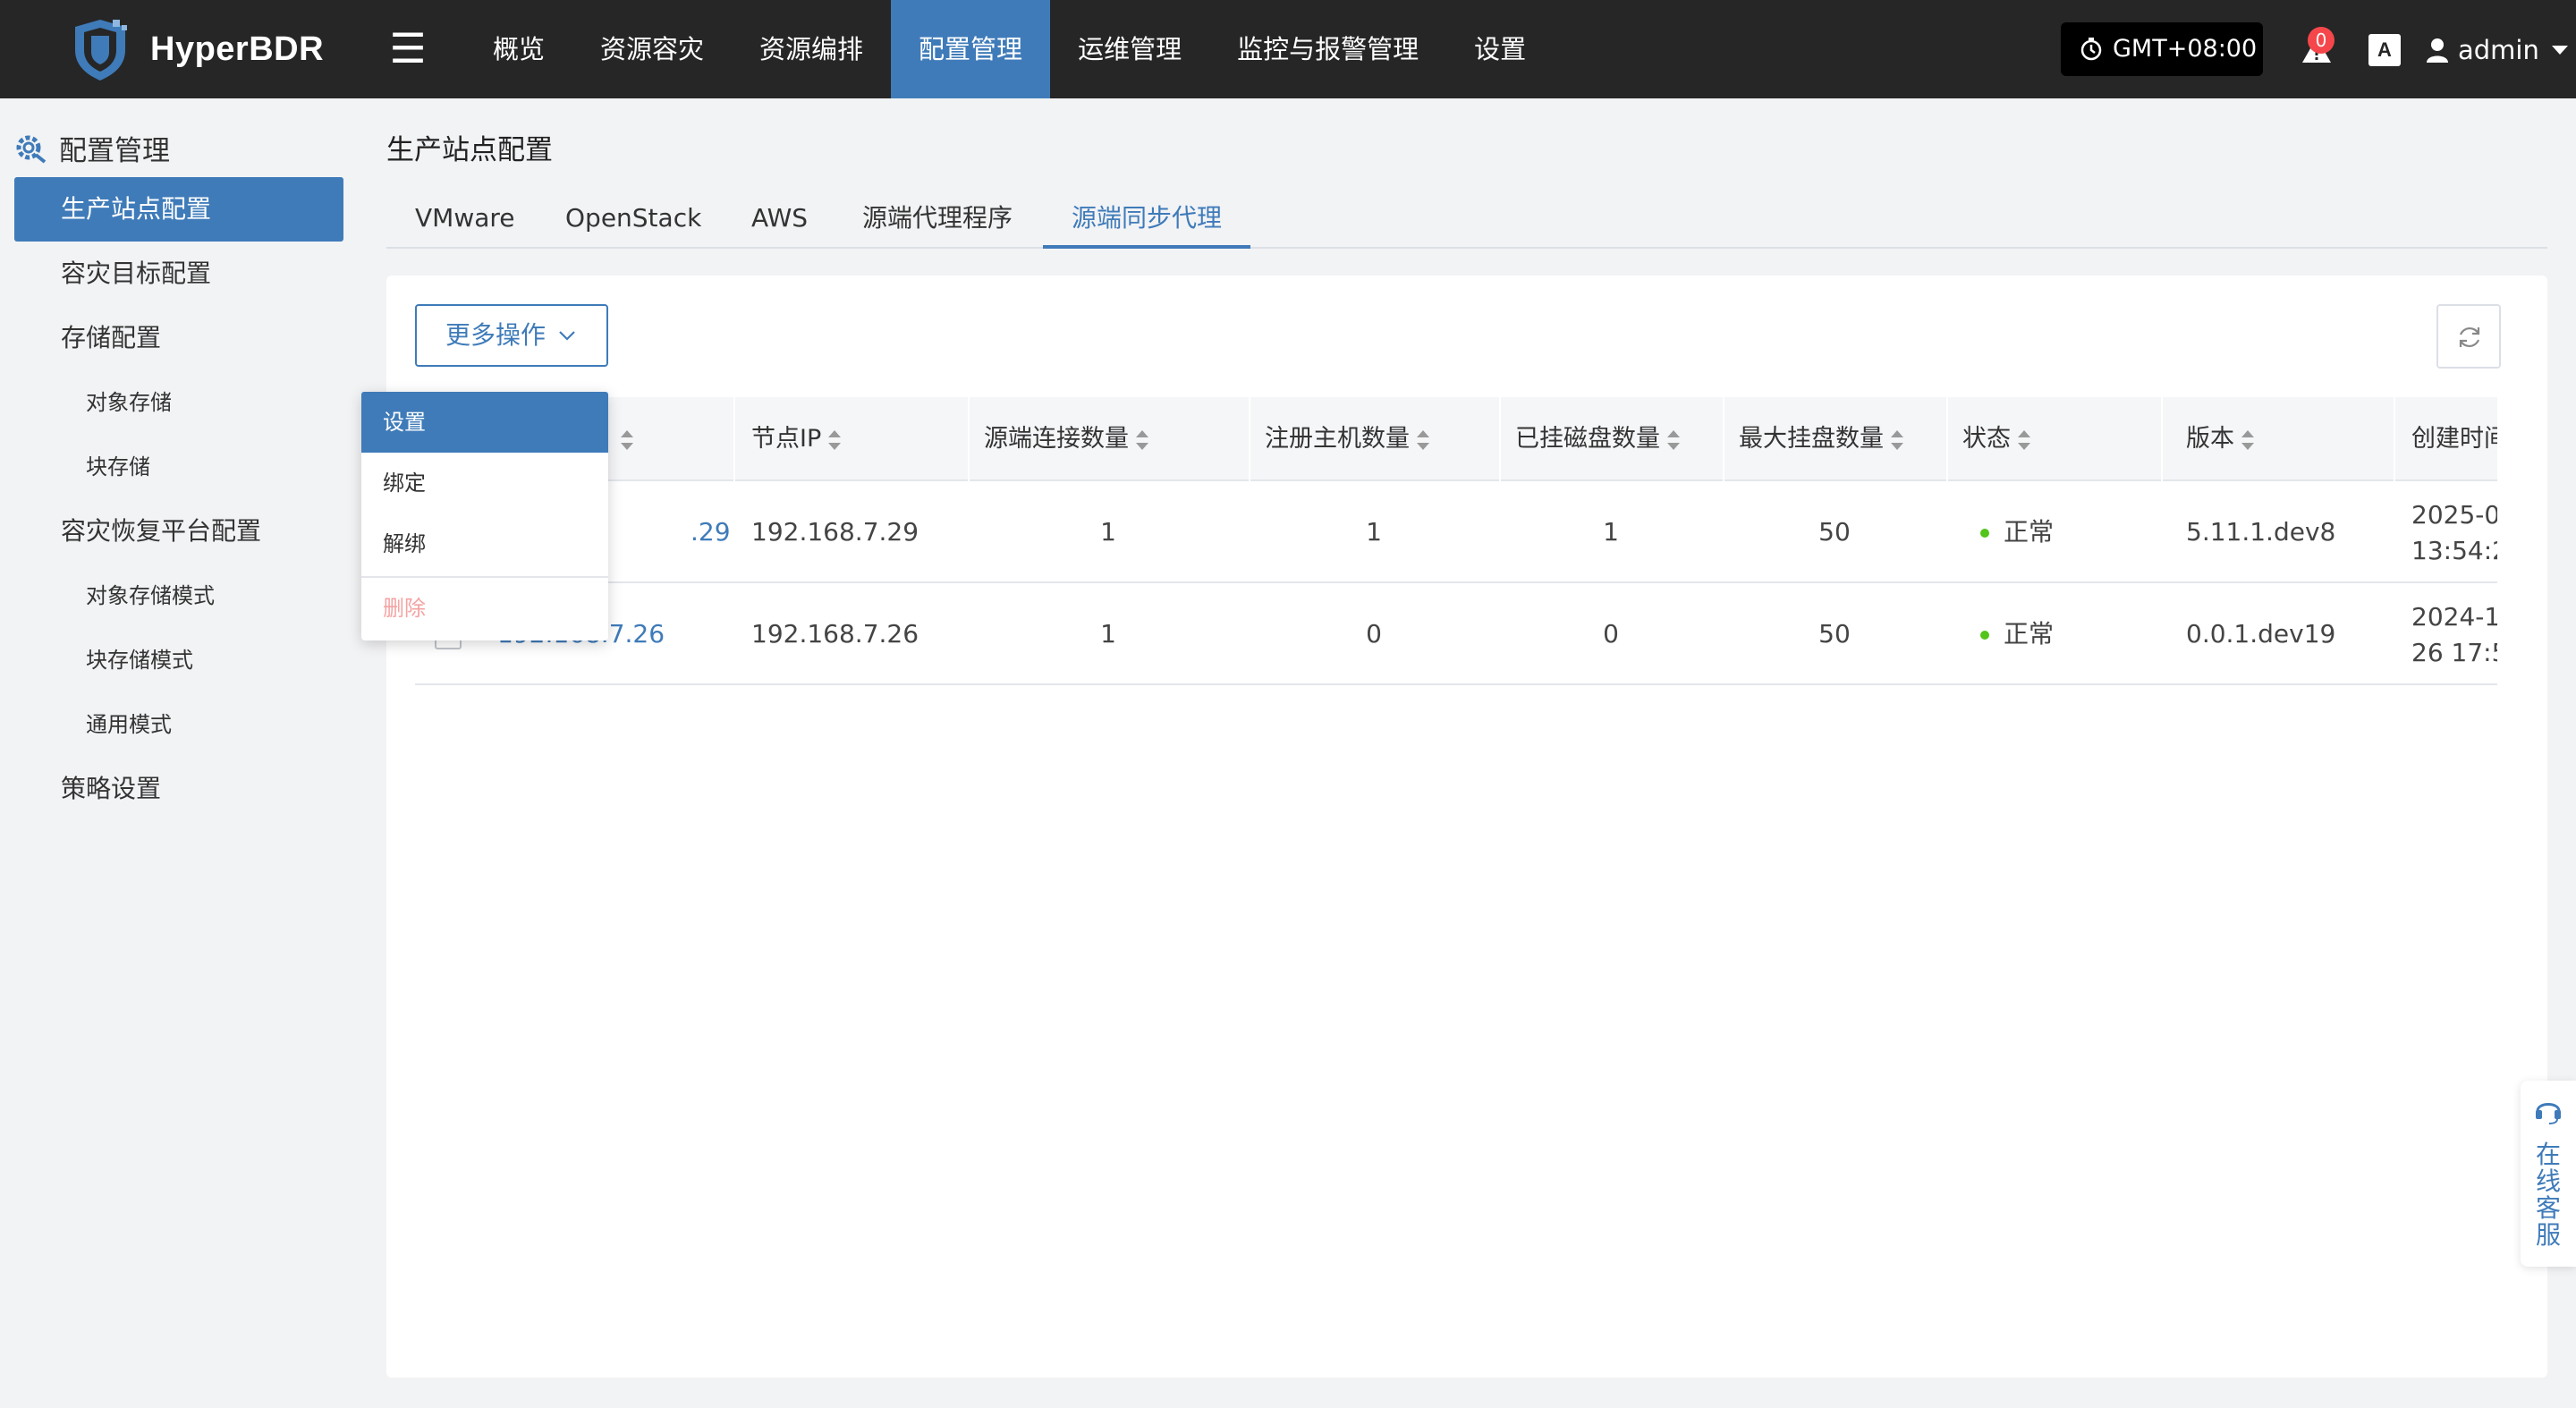 The height and width of the screenshot is (1408, 2576). What do you see at coordinates (407, 48) in the screenshot?
I see `menu-toggle-icon: ☰` at bounding box center [407, 48].